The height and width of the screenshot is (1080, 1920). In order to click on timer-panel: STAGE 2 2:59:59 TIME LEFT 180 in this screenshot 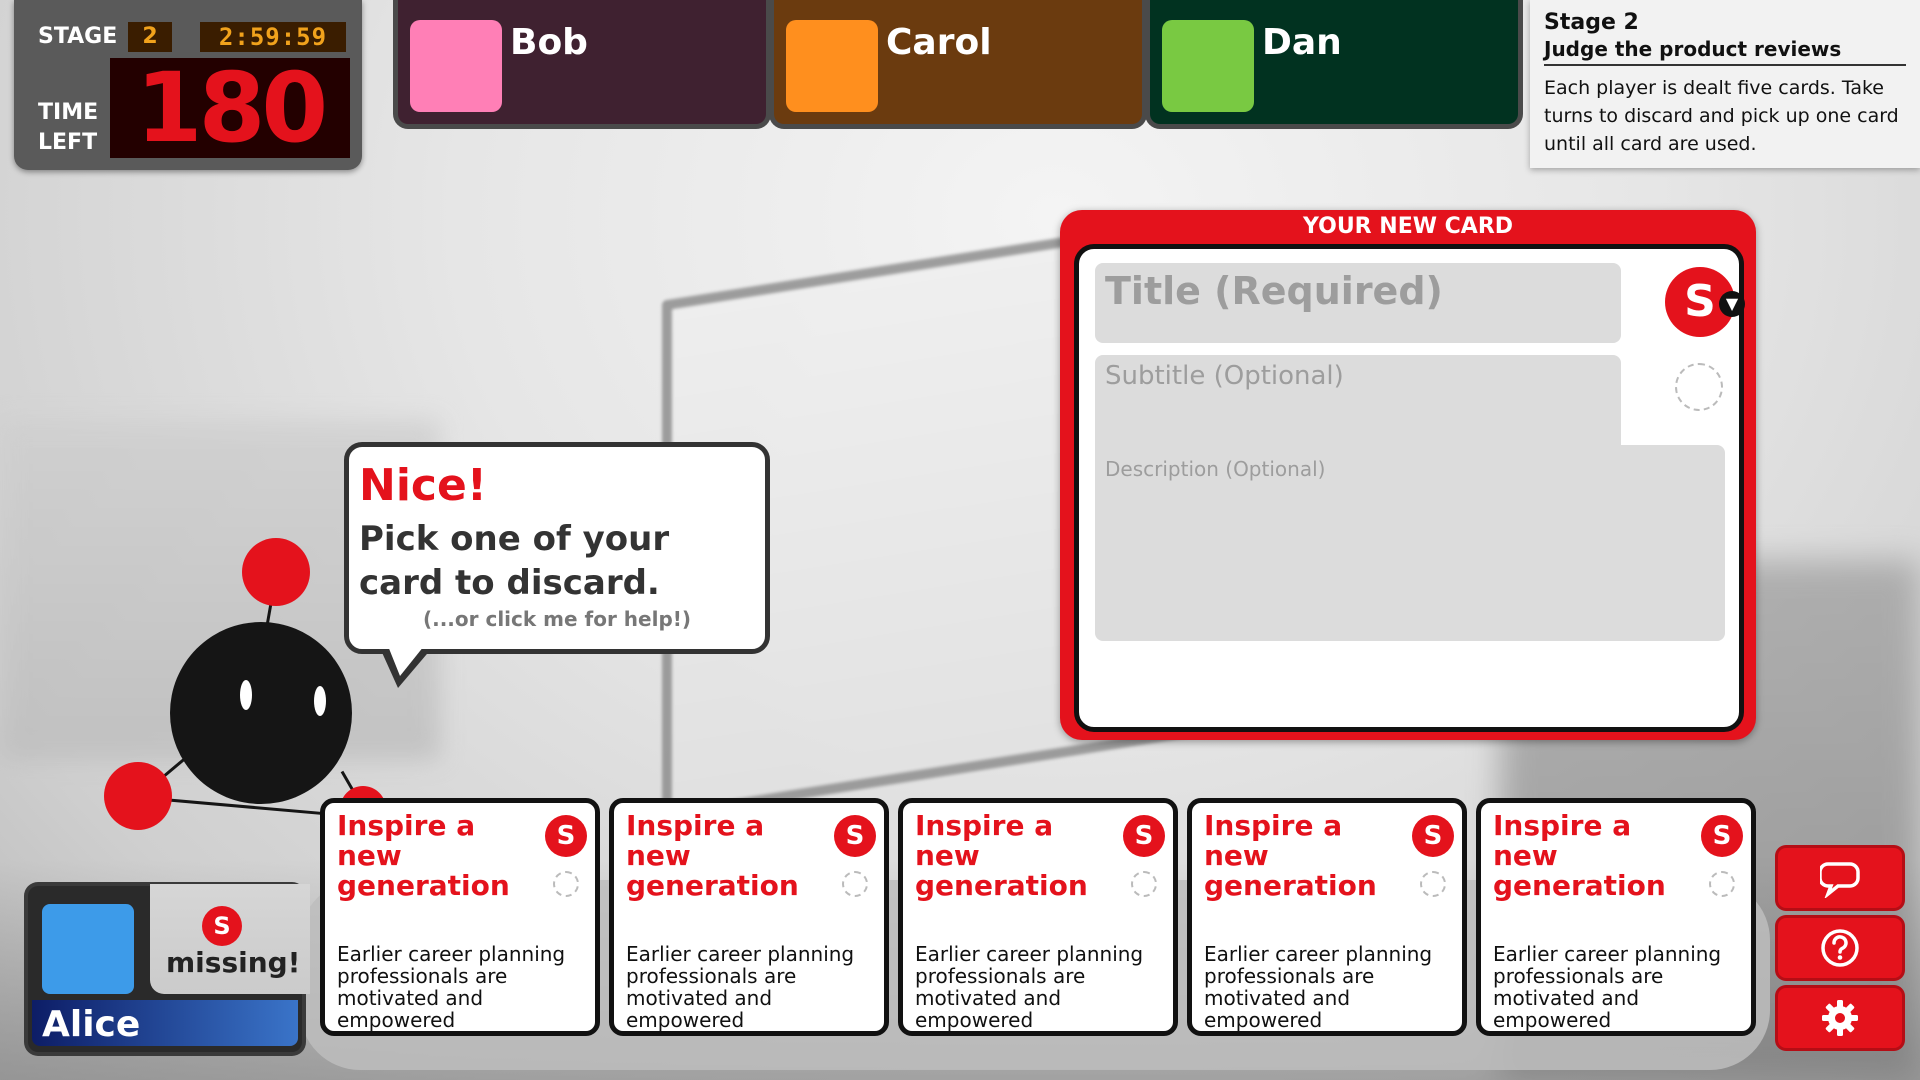, I will do `click(188, 85)`.